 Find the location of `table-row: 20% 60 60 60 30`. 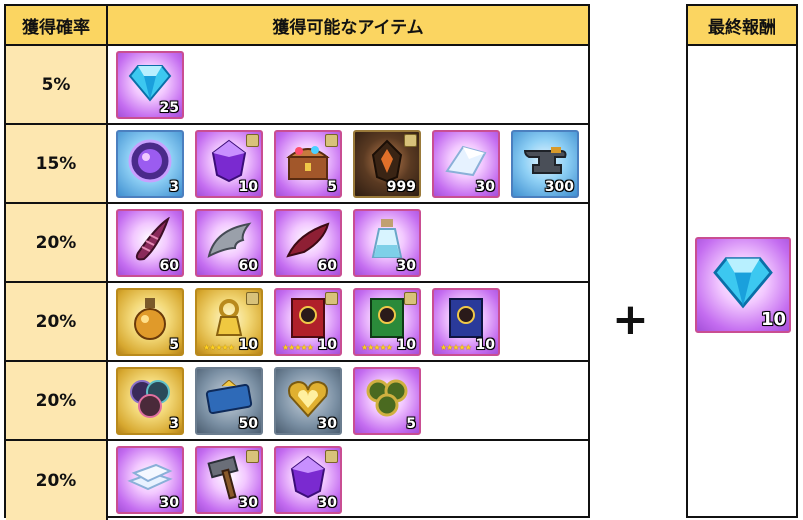

table-row: 20% 60 60 60 30 is located at coordinates (297, 243).